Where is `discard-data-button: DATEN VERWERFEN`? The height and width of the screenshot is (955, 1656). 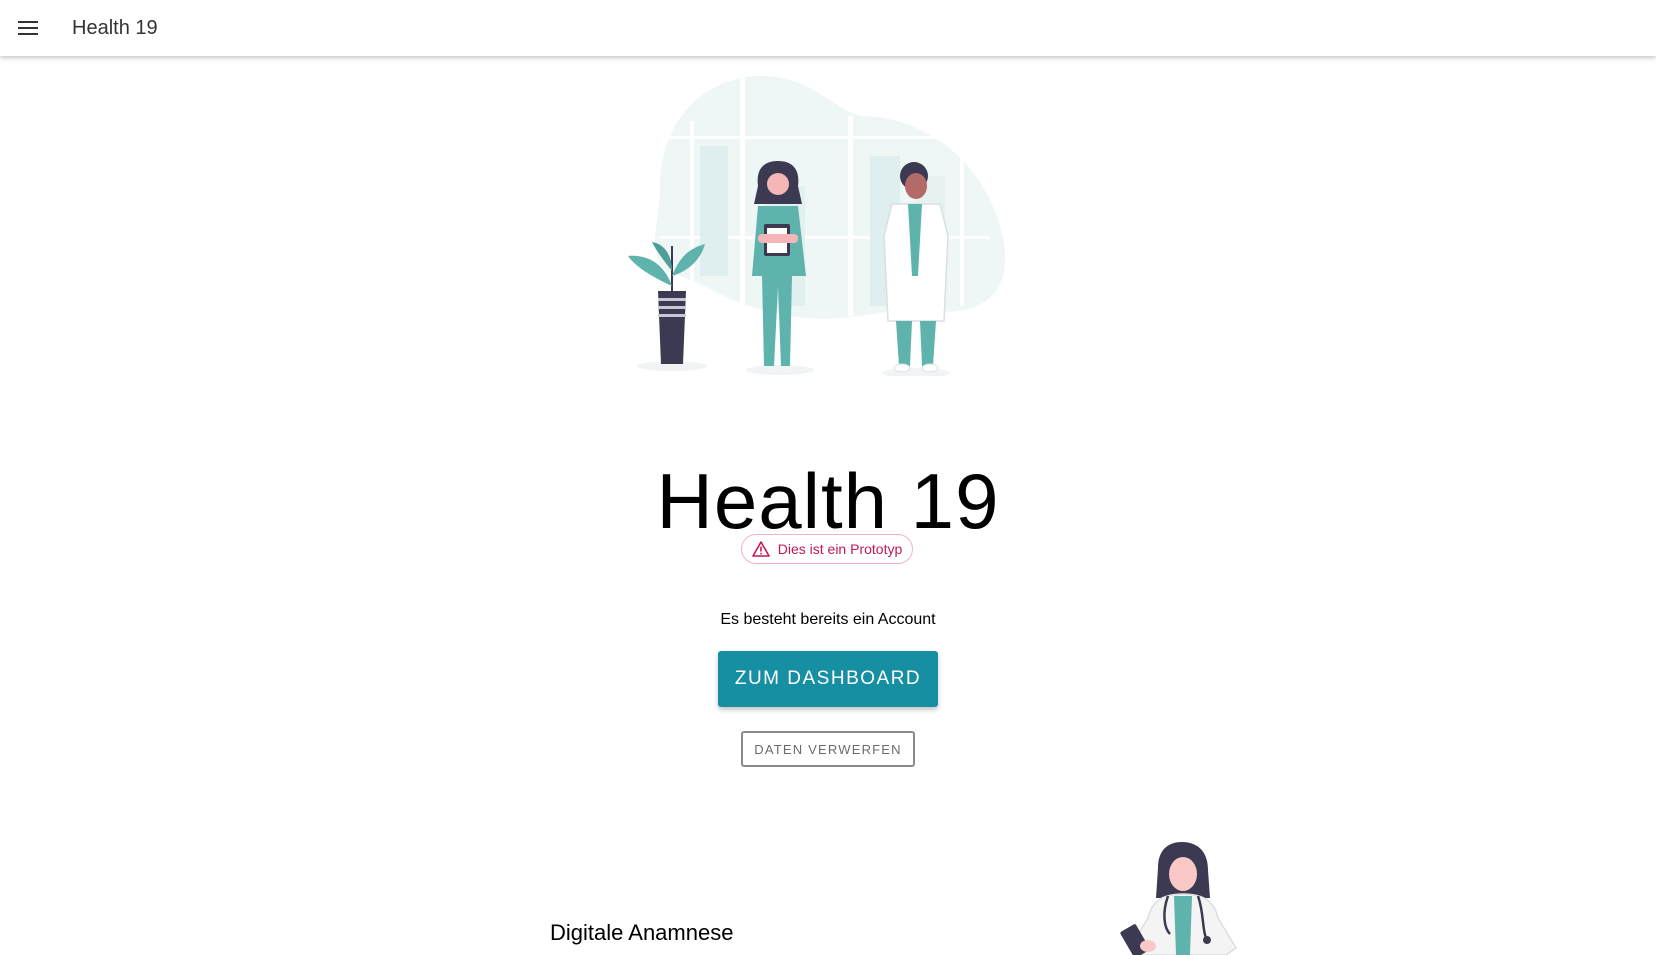
discard-data-button: DATEN VERWERFEN is located at coordinates (828, 749).